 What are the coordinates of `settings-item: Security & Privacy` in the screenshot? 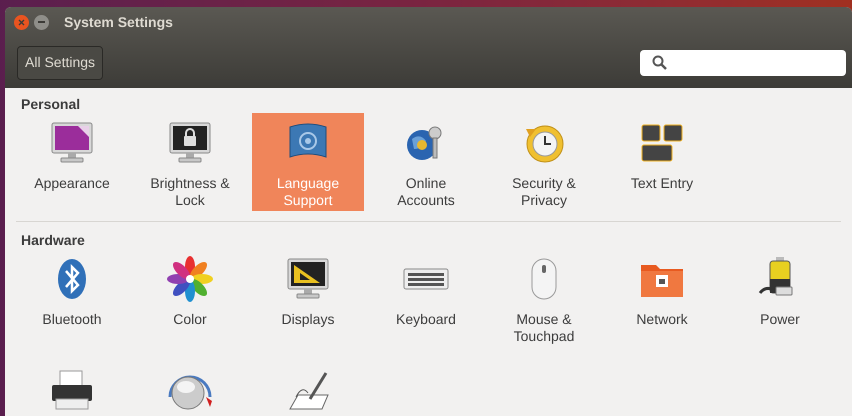 It's located at (544, 162).